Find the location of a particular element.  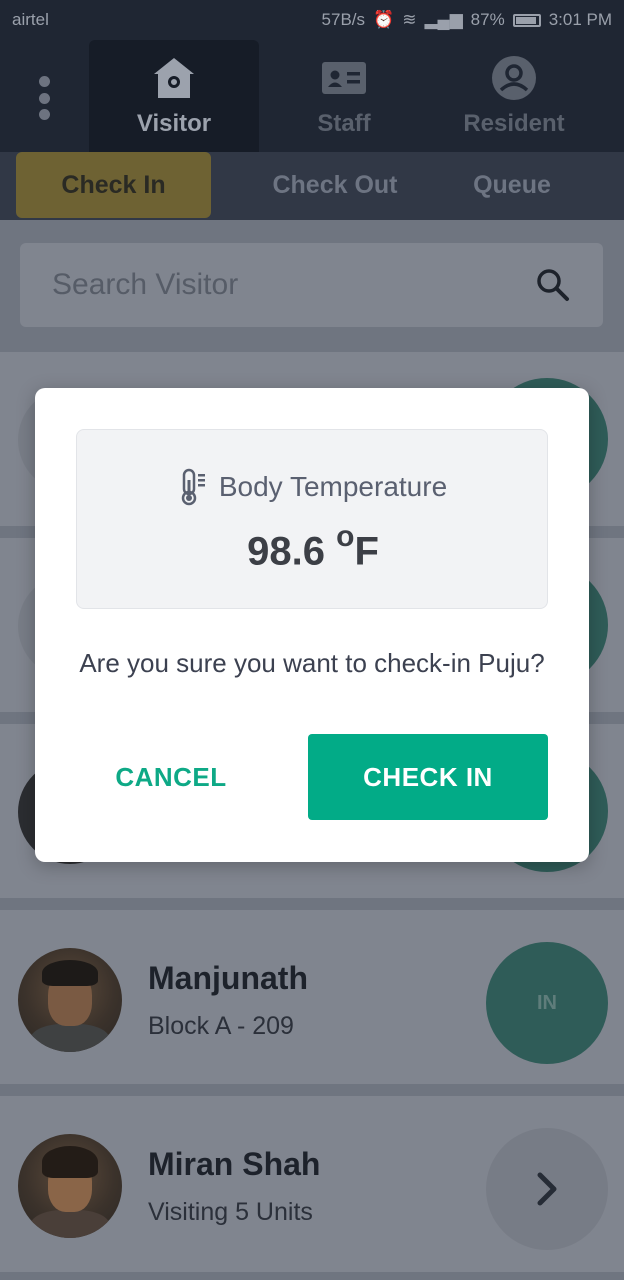

confirm-check-in-button: CHECK IN is located at coordinates (428, 777).